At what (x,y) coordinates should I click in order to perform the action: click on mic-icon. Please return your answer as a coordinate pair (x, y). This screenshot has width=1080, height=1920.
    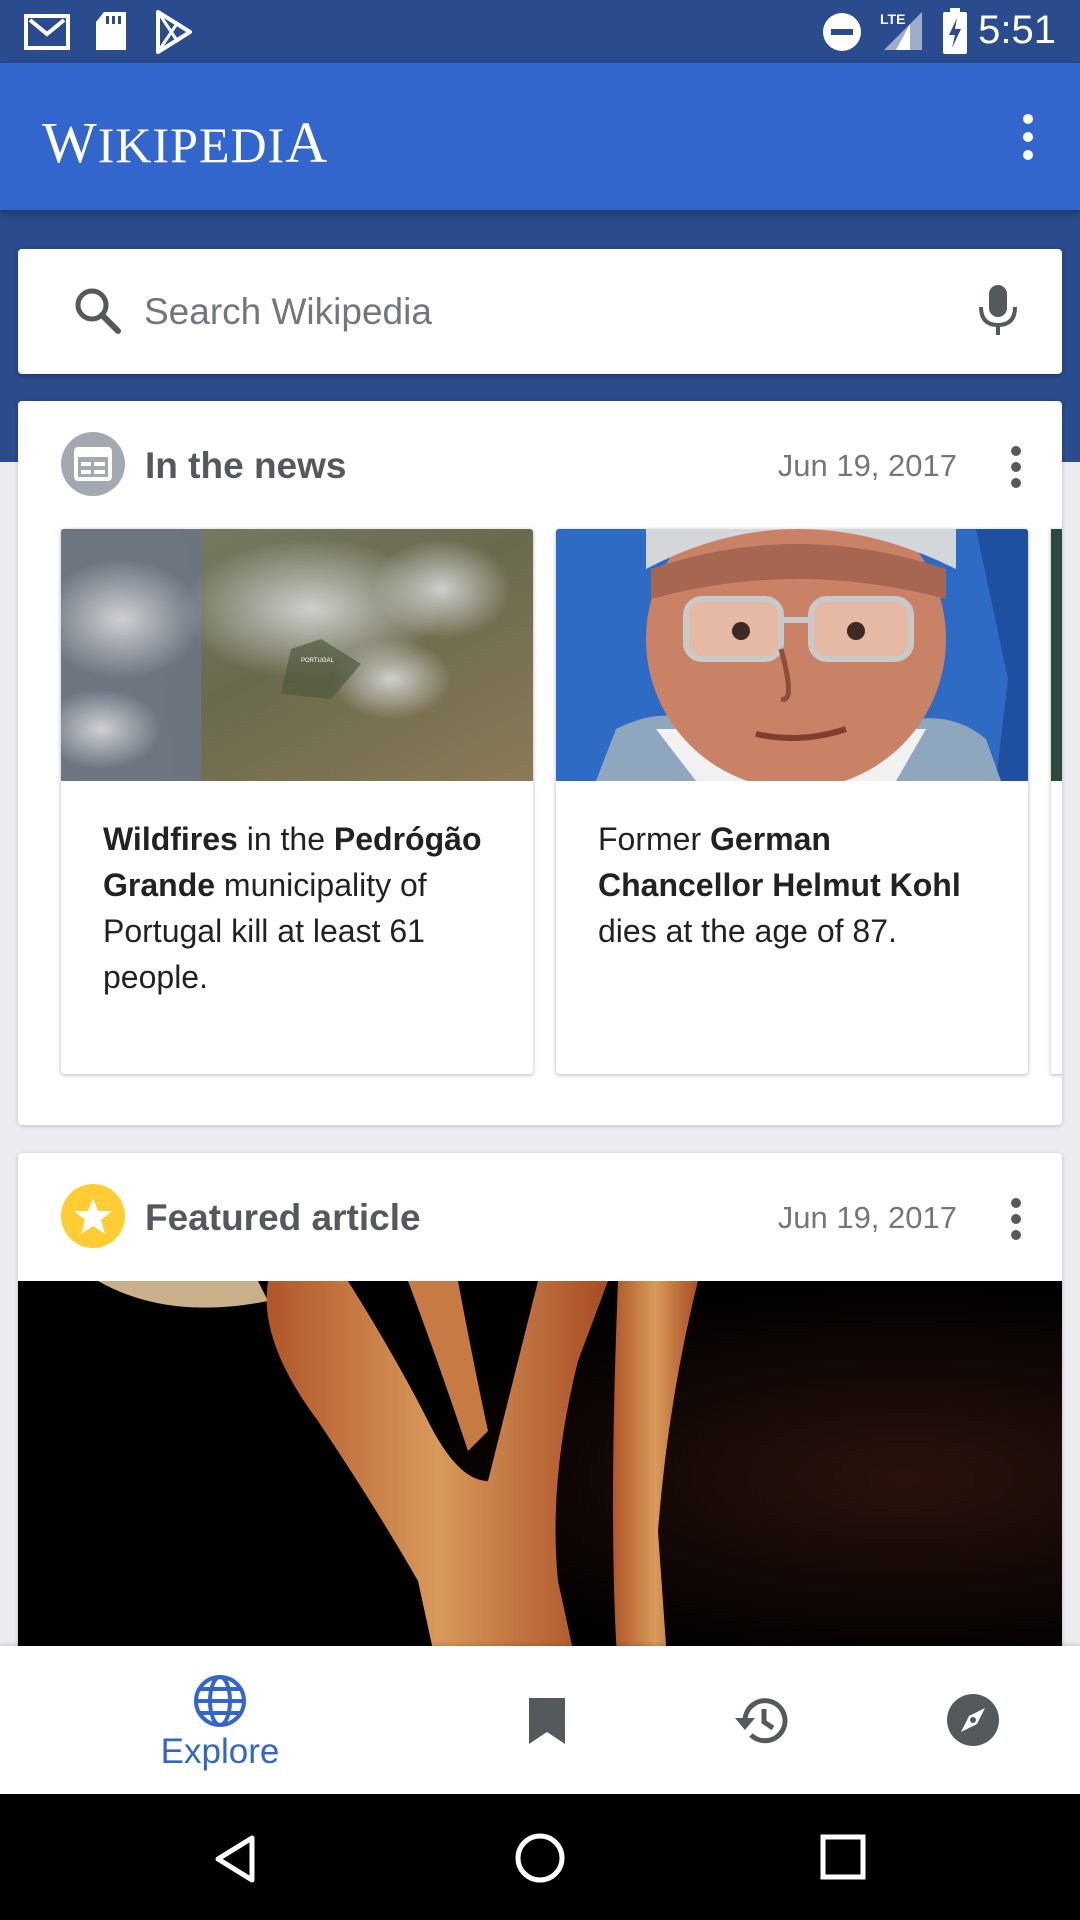
    Looking at the image, I should click on (998, 311).